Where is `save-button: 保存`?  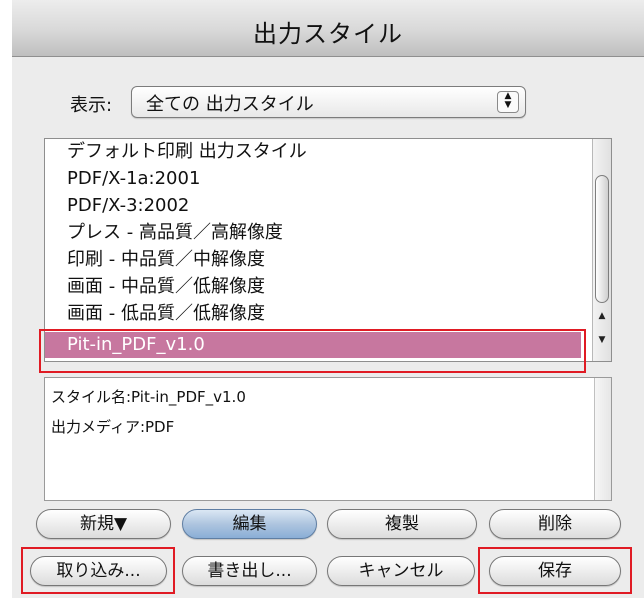 save-button: 保存 is located at coordinates (555, 571).